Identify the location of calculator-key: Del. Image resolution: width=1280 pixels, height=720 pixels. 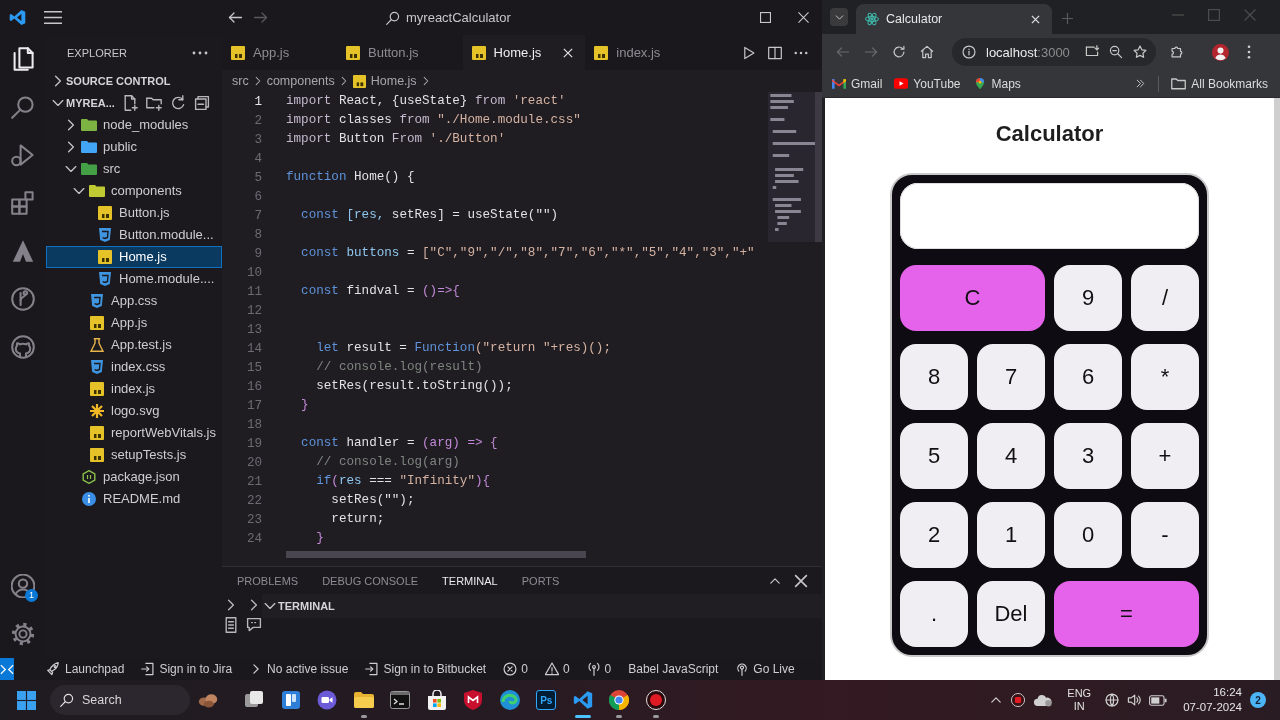
(1011, 614).